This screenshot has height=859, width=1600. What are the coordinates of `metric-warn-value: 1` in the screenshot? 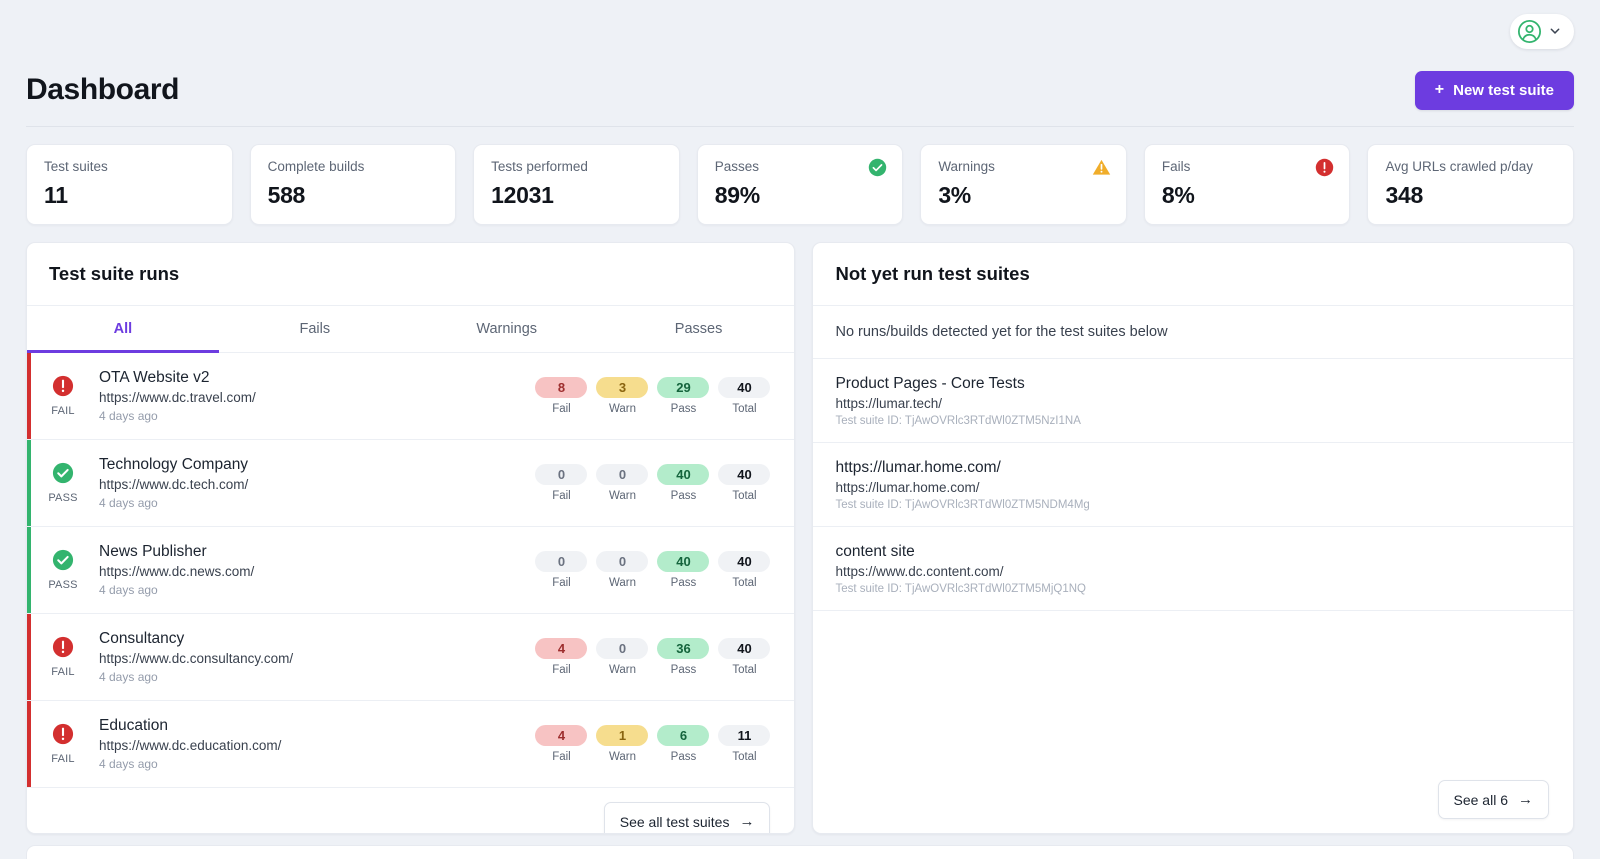 It's located at (622, 735).